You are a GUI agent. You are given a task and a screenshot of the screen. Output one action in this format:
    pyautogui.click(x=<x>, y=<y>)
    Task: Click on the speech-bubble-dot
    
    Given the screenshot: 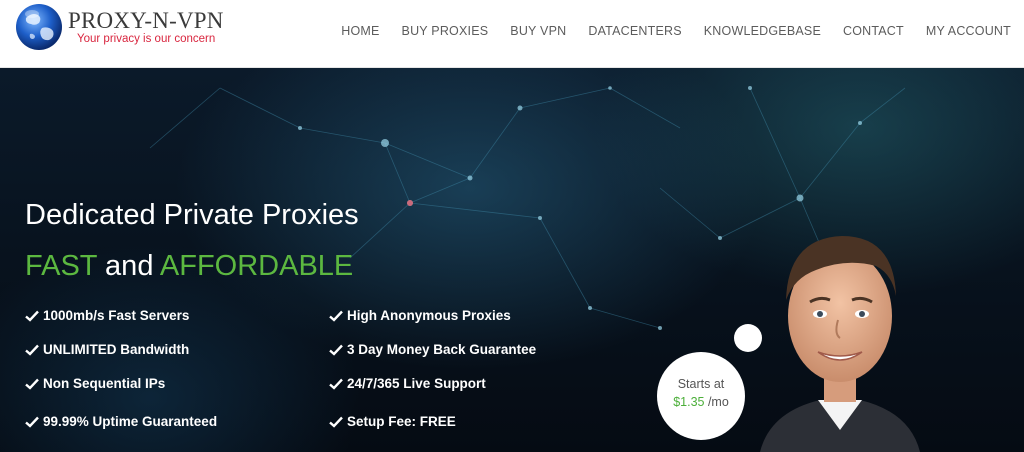 What is the action you would take?
    pyautogui.click(x=748, y=338)
    